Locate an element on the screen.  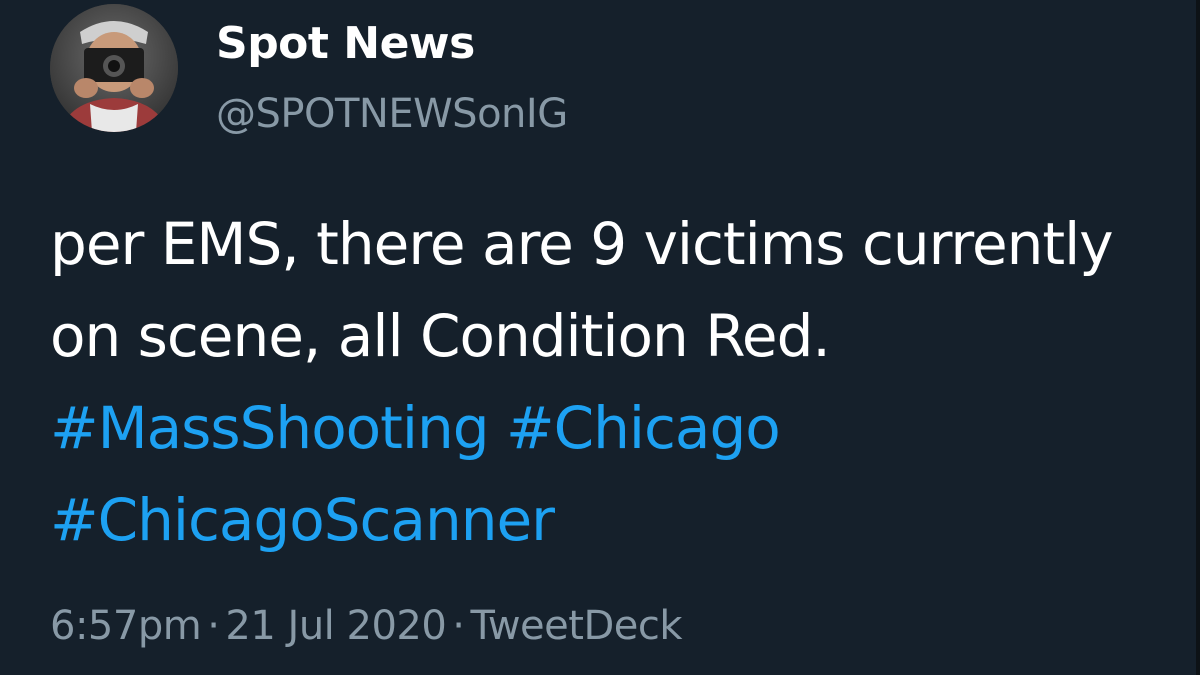
tweet-metadata: 6:57pm · 21 Jul 2020 · TweetDeck is located at coordinates (366, 626).